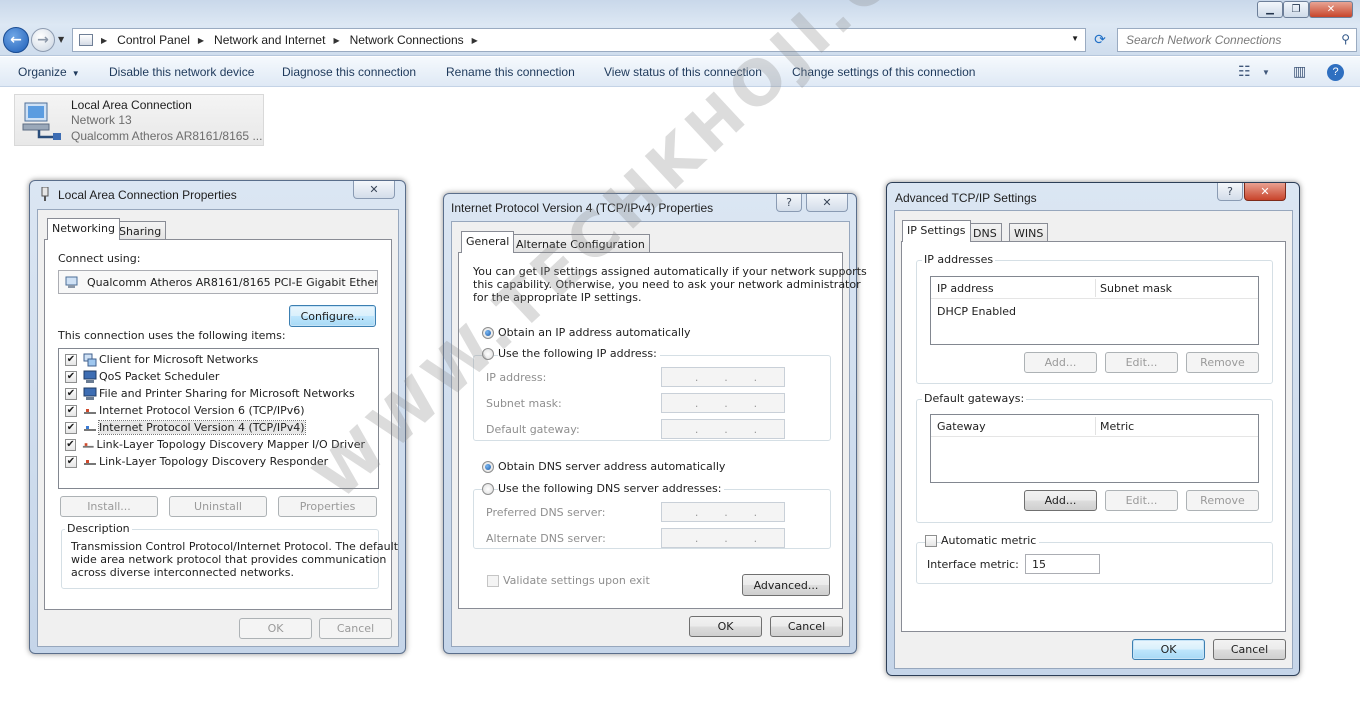 The image size is (1360, 727). I want to click on advanced-help-button: ?, so click(1230, 192).